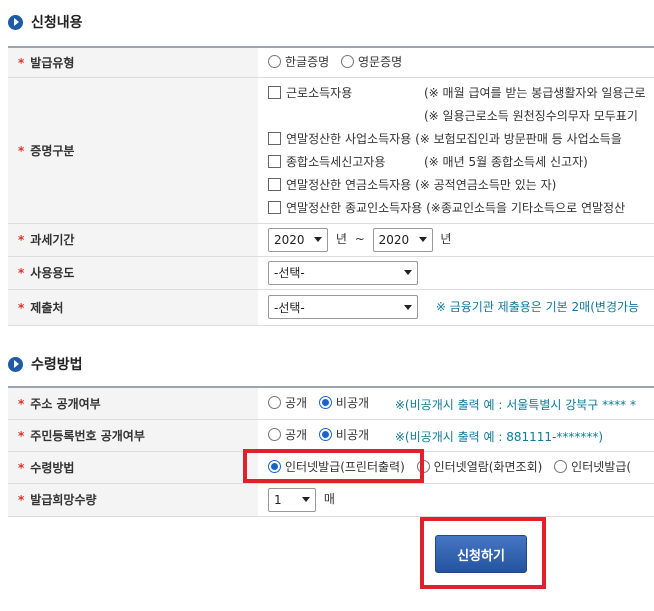 The image size is (654, 611). What do you see at coordinates (133, 240) in the screenshot?
I see `label-tax-period: * 과세기간` at bounding box center [133, 240].